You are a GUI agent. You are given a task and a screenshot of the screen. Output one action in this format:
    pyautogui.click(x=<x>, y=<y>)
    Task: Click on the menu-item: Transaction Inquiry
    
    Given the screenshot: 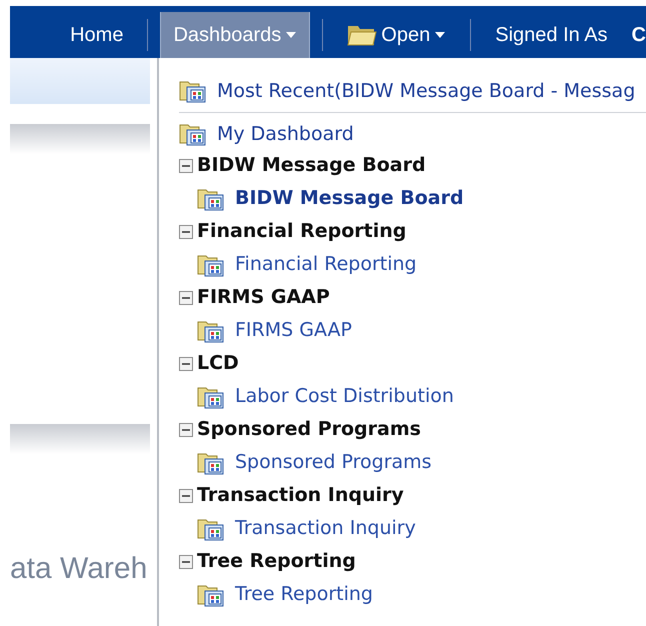 What is the action you would take?
    pyautogui.click(x=412, y=528)
    